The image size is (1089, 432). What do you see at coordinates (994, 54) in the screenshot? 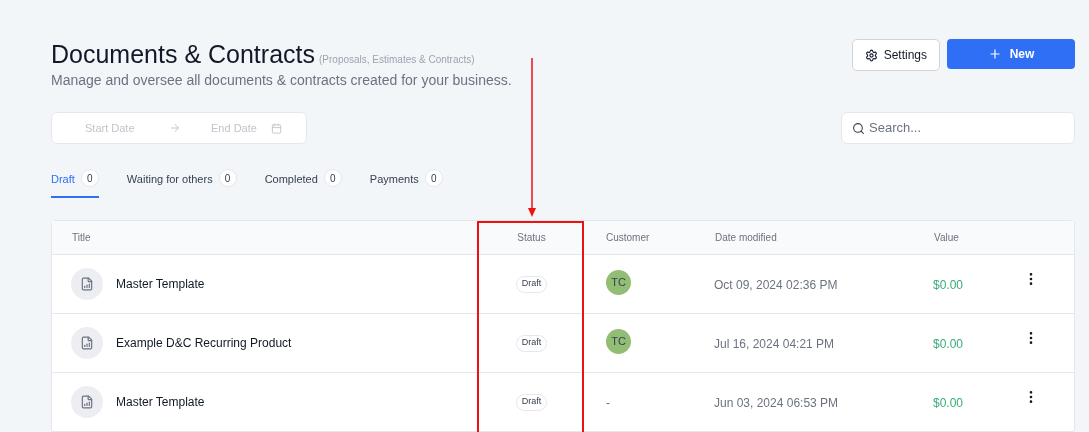
I see `plus-icon` at bounding box center [994, 54].